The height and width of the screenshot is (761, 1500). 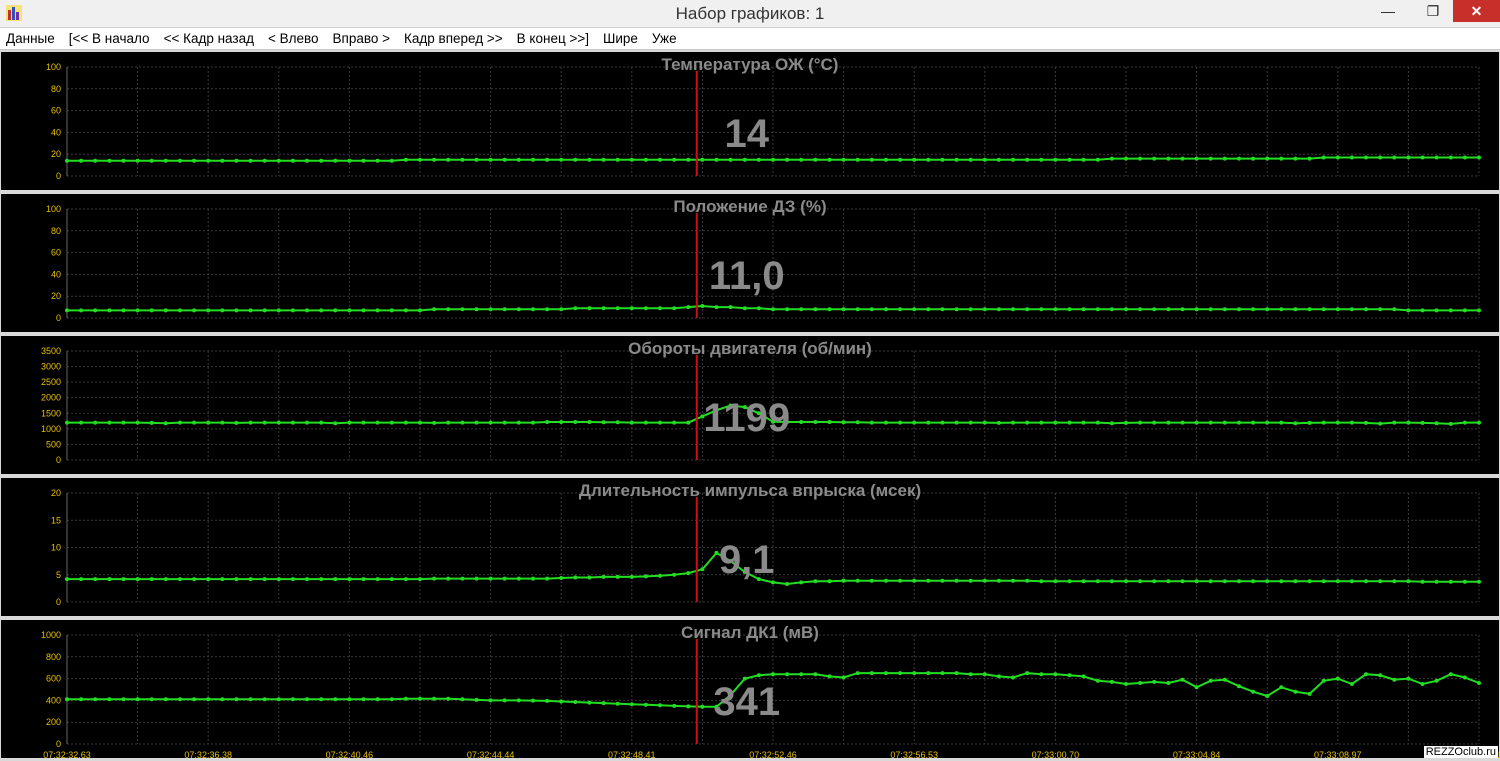 What do you see at coordinates (293, 38) in the screenshot?
I see `menu-left: < Влево` at bounding box center [293, 38].